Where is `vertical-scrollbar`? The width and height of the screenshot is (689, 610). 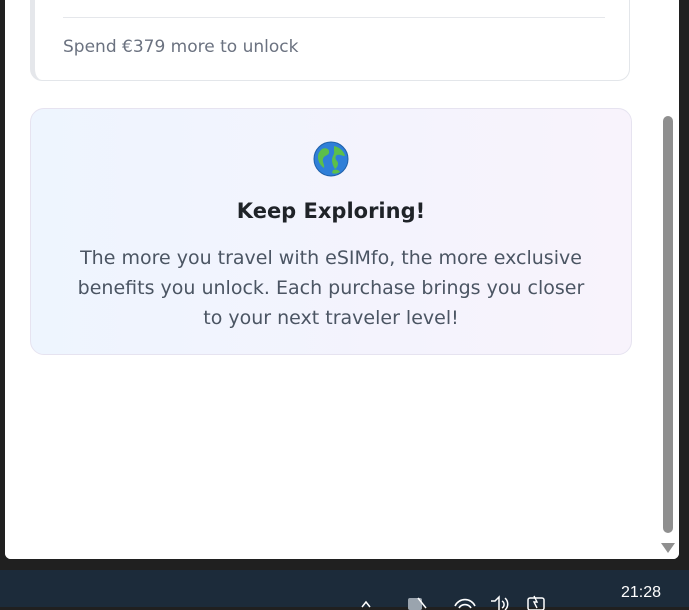
vertical-scrollbar is located at coordinates (667, 279).